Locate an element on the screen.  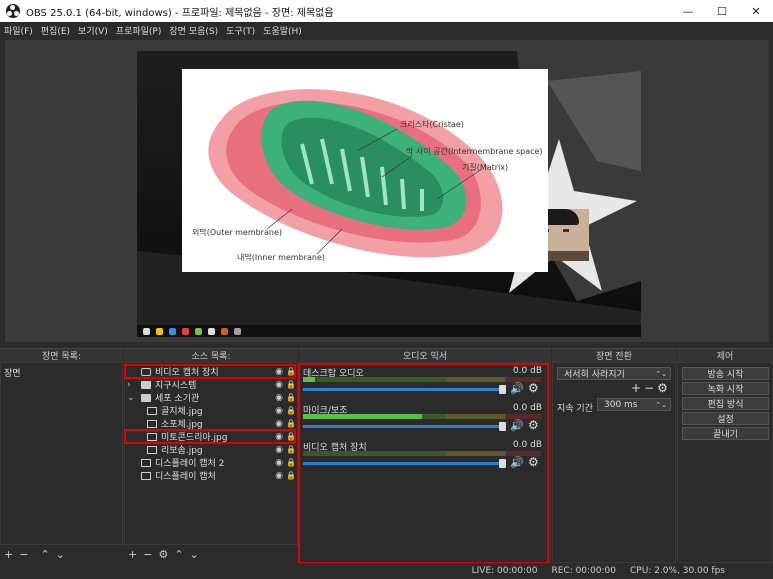
add-source-icon: + is located at coordinates (132, 554).